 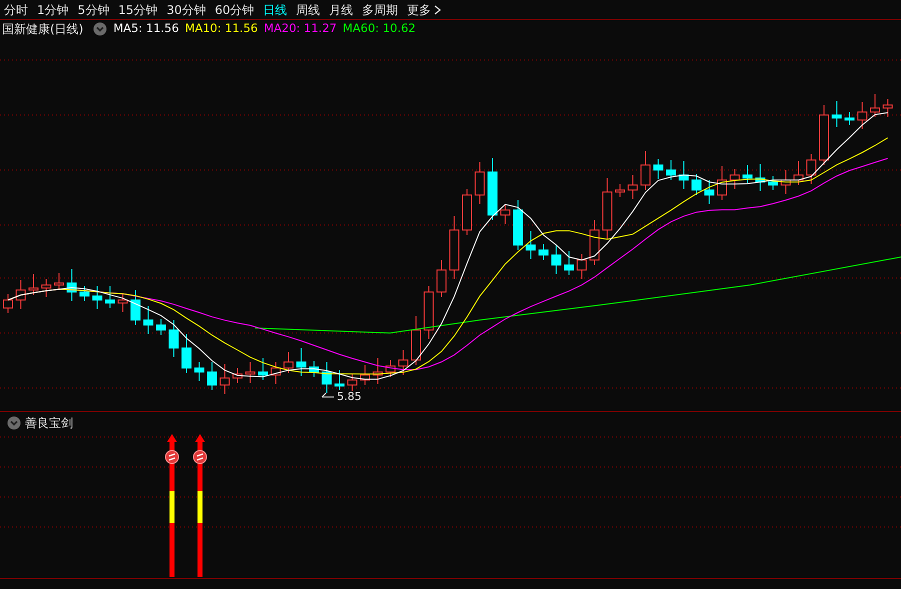 I want to click on moving-average-legend: MA5: 11.56, so click(x=146, y=29).